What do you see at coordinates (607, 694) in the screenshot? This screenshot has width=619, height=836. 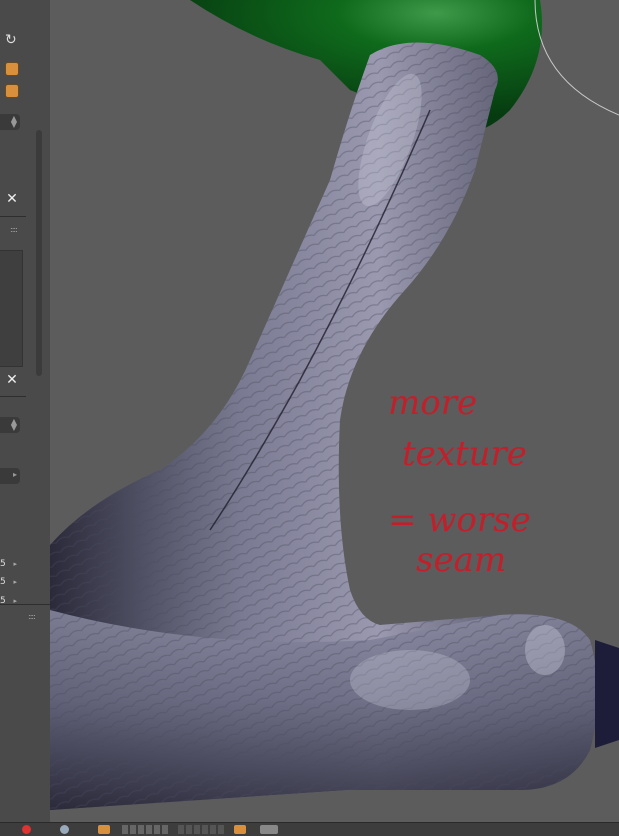 I see `toe-cylinder` at bounding box center [607, 694].